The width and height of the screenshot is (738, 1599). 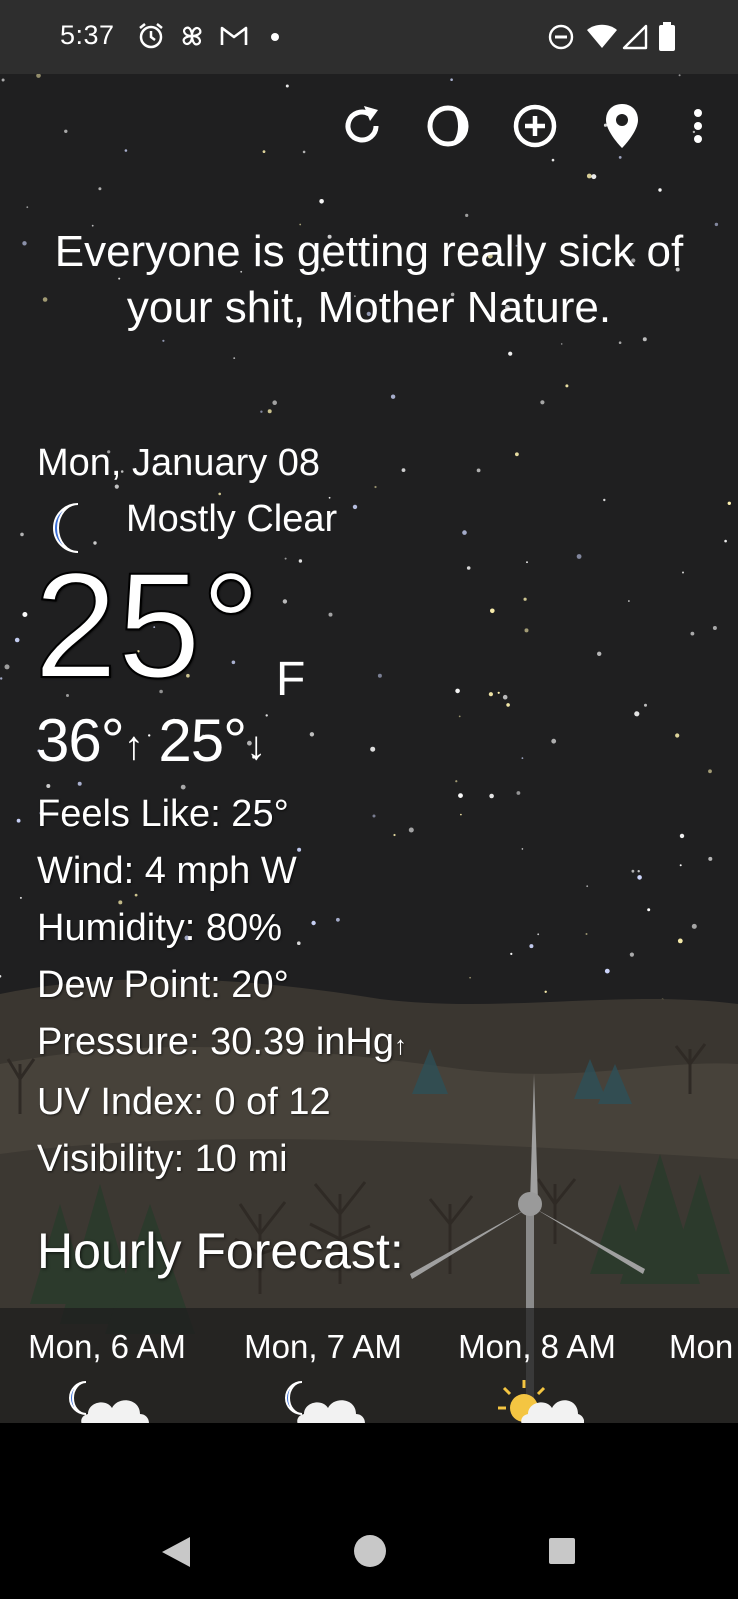 What do you see at coordinates (692, 1365) in the screenshot?
I see `hourly-item: Mon` at bounding box center [692, 1365].